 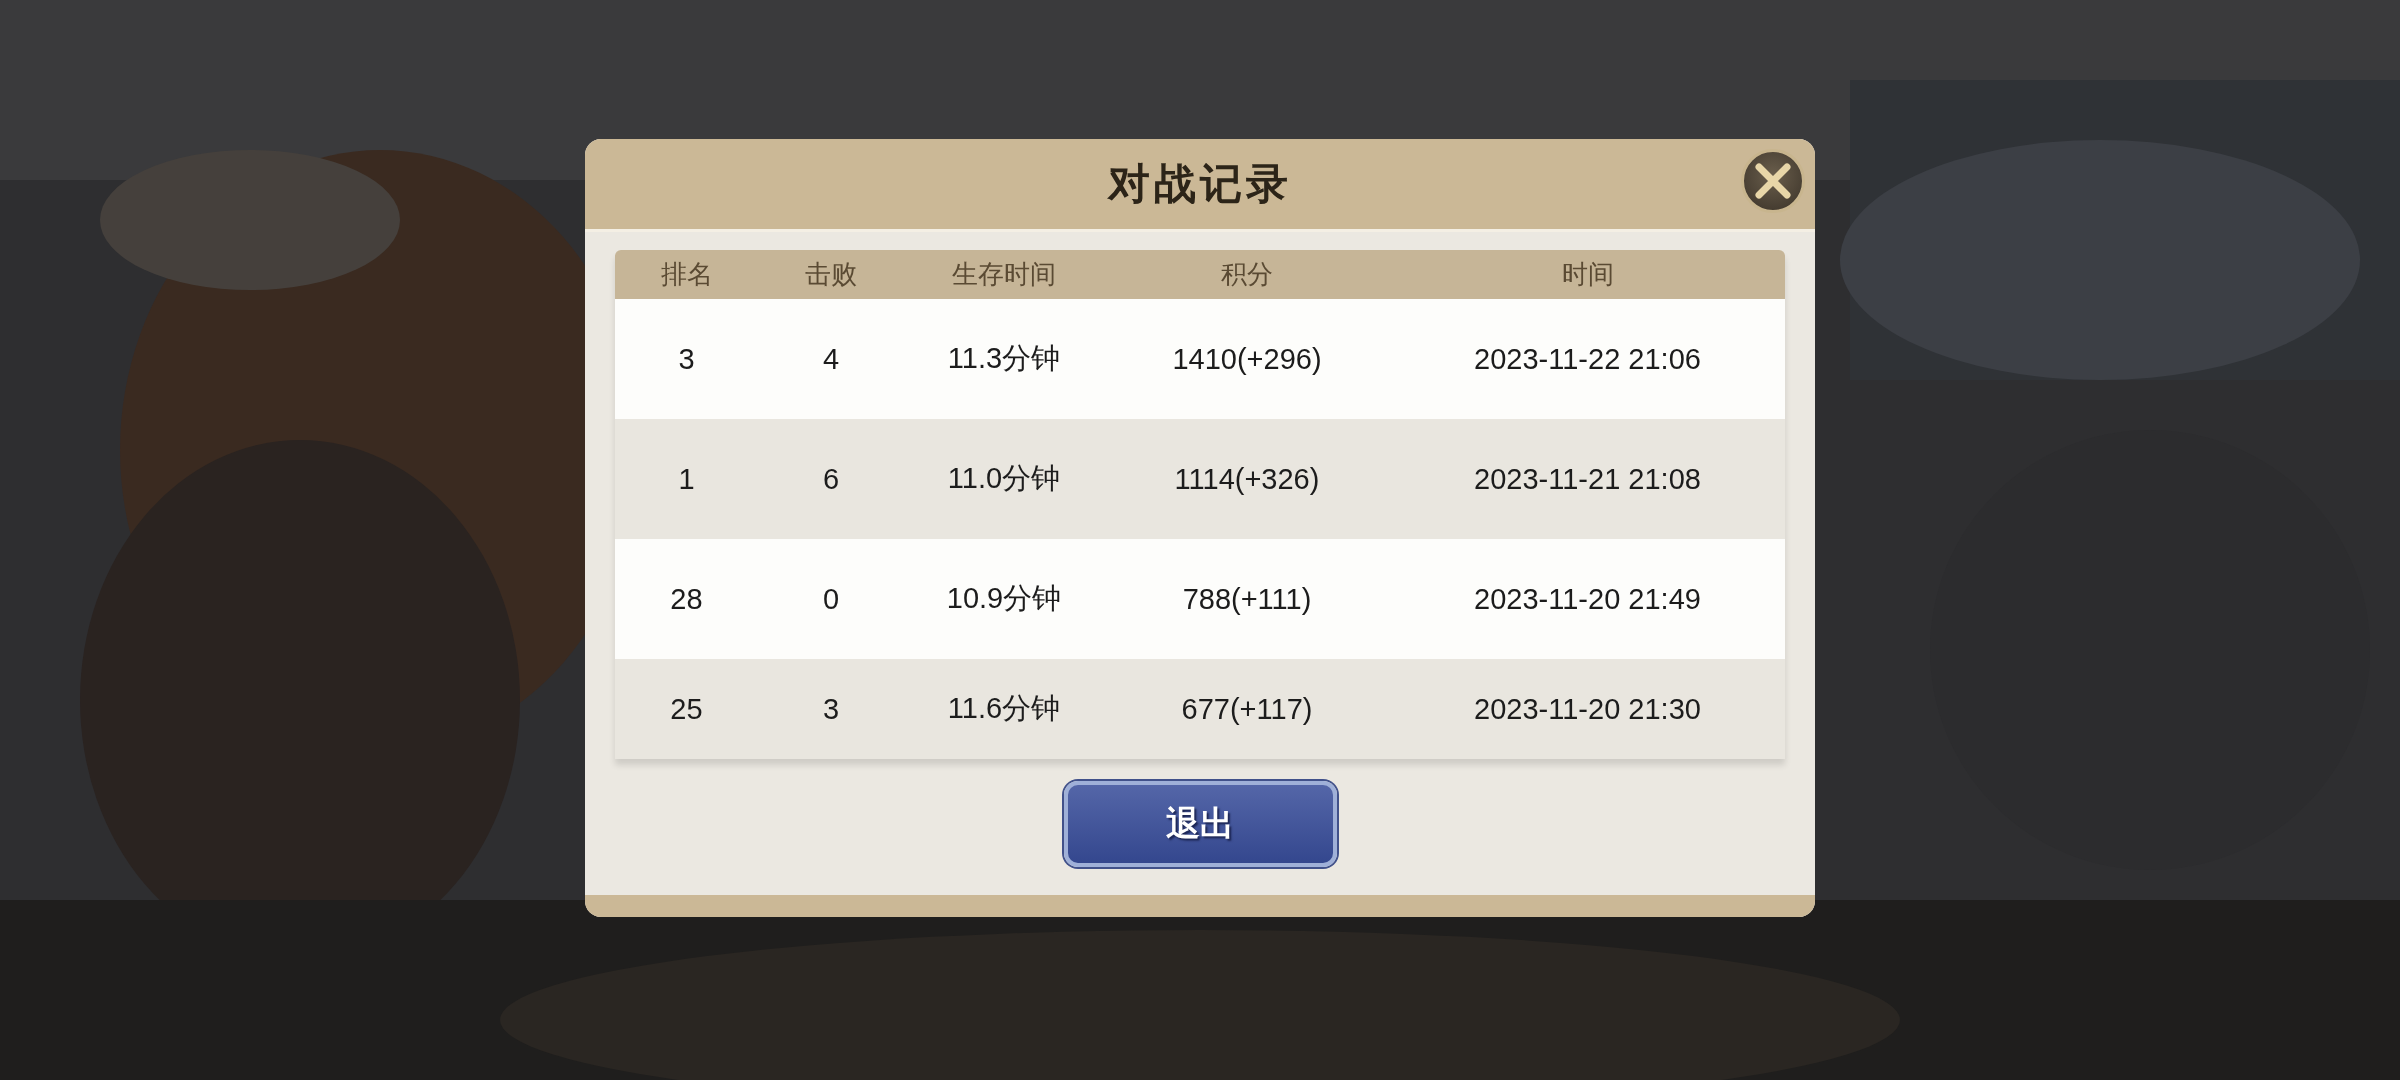 What do you see at coordinates (1247, 479) in the screenshot?
I see `table-cell: 1114(+326)` at bounding box center [1247, 479].